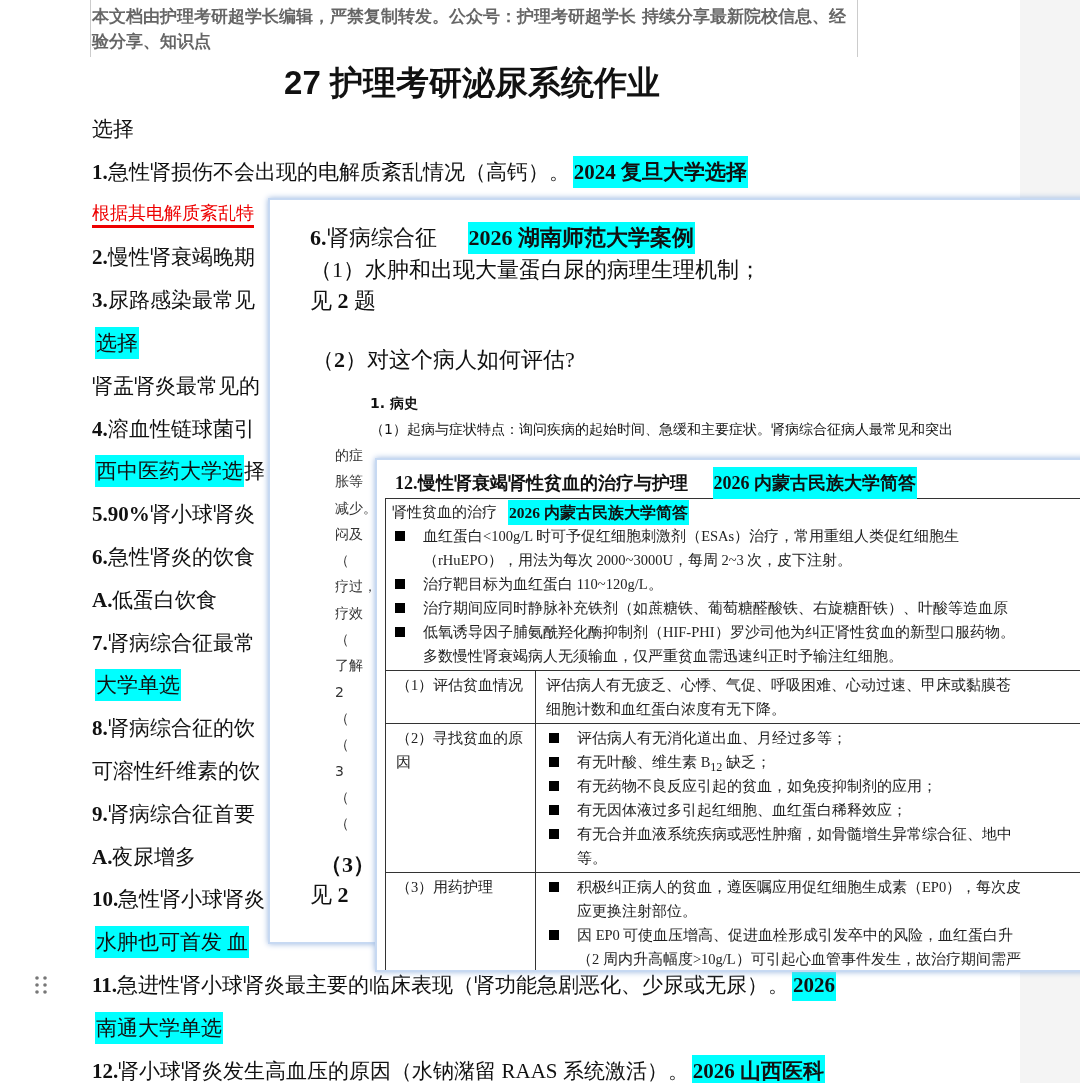  Describe the element at coordinates (445, 887) in the screenshot. I see `table-cell: （3）用药护理` at that location.